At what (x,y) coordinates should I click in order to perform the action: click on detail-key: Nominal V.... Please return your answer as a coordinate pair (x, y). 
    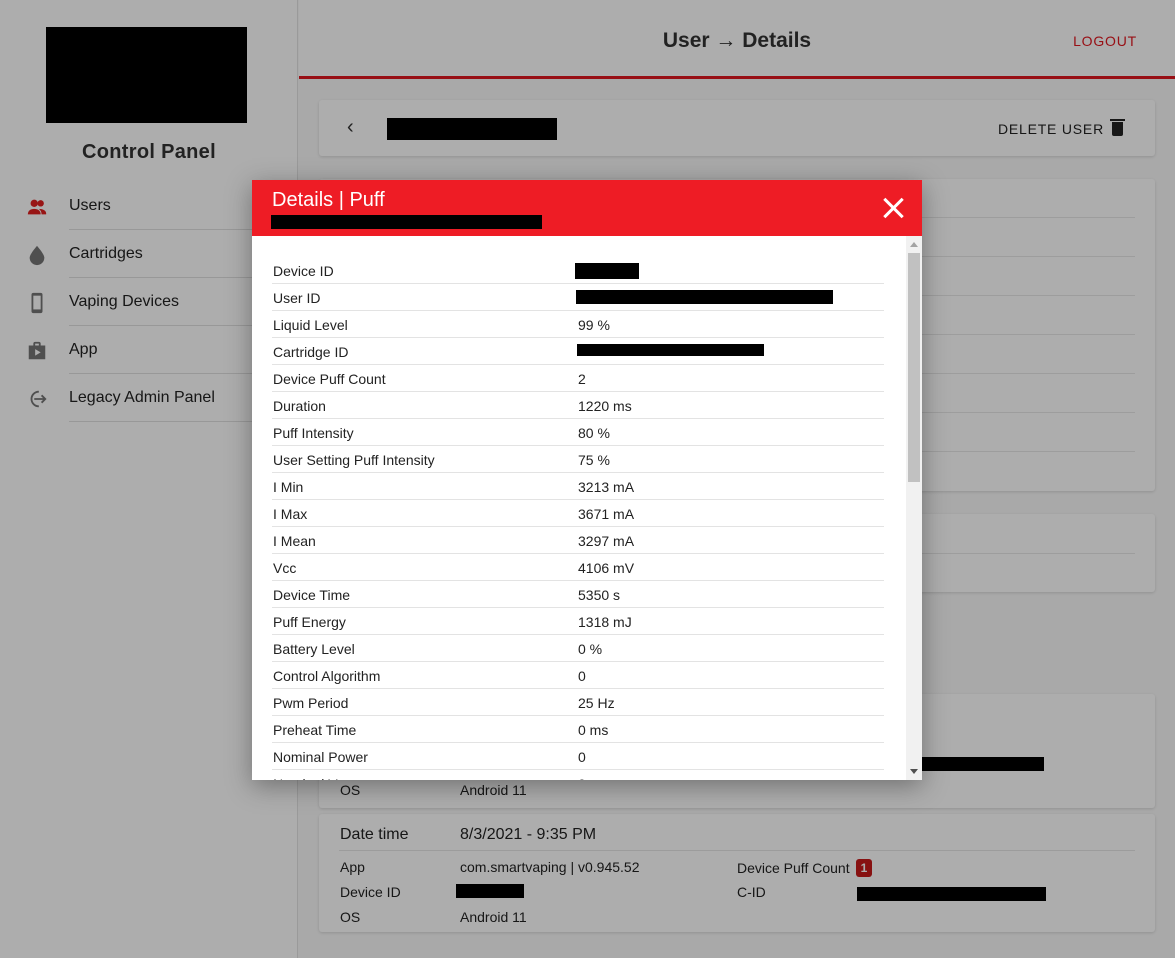
    Looking at the image, I should click on (310, 778).